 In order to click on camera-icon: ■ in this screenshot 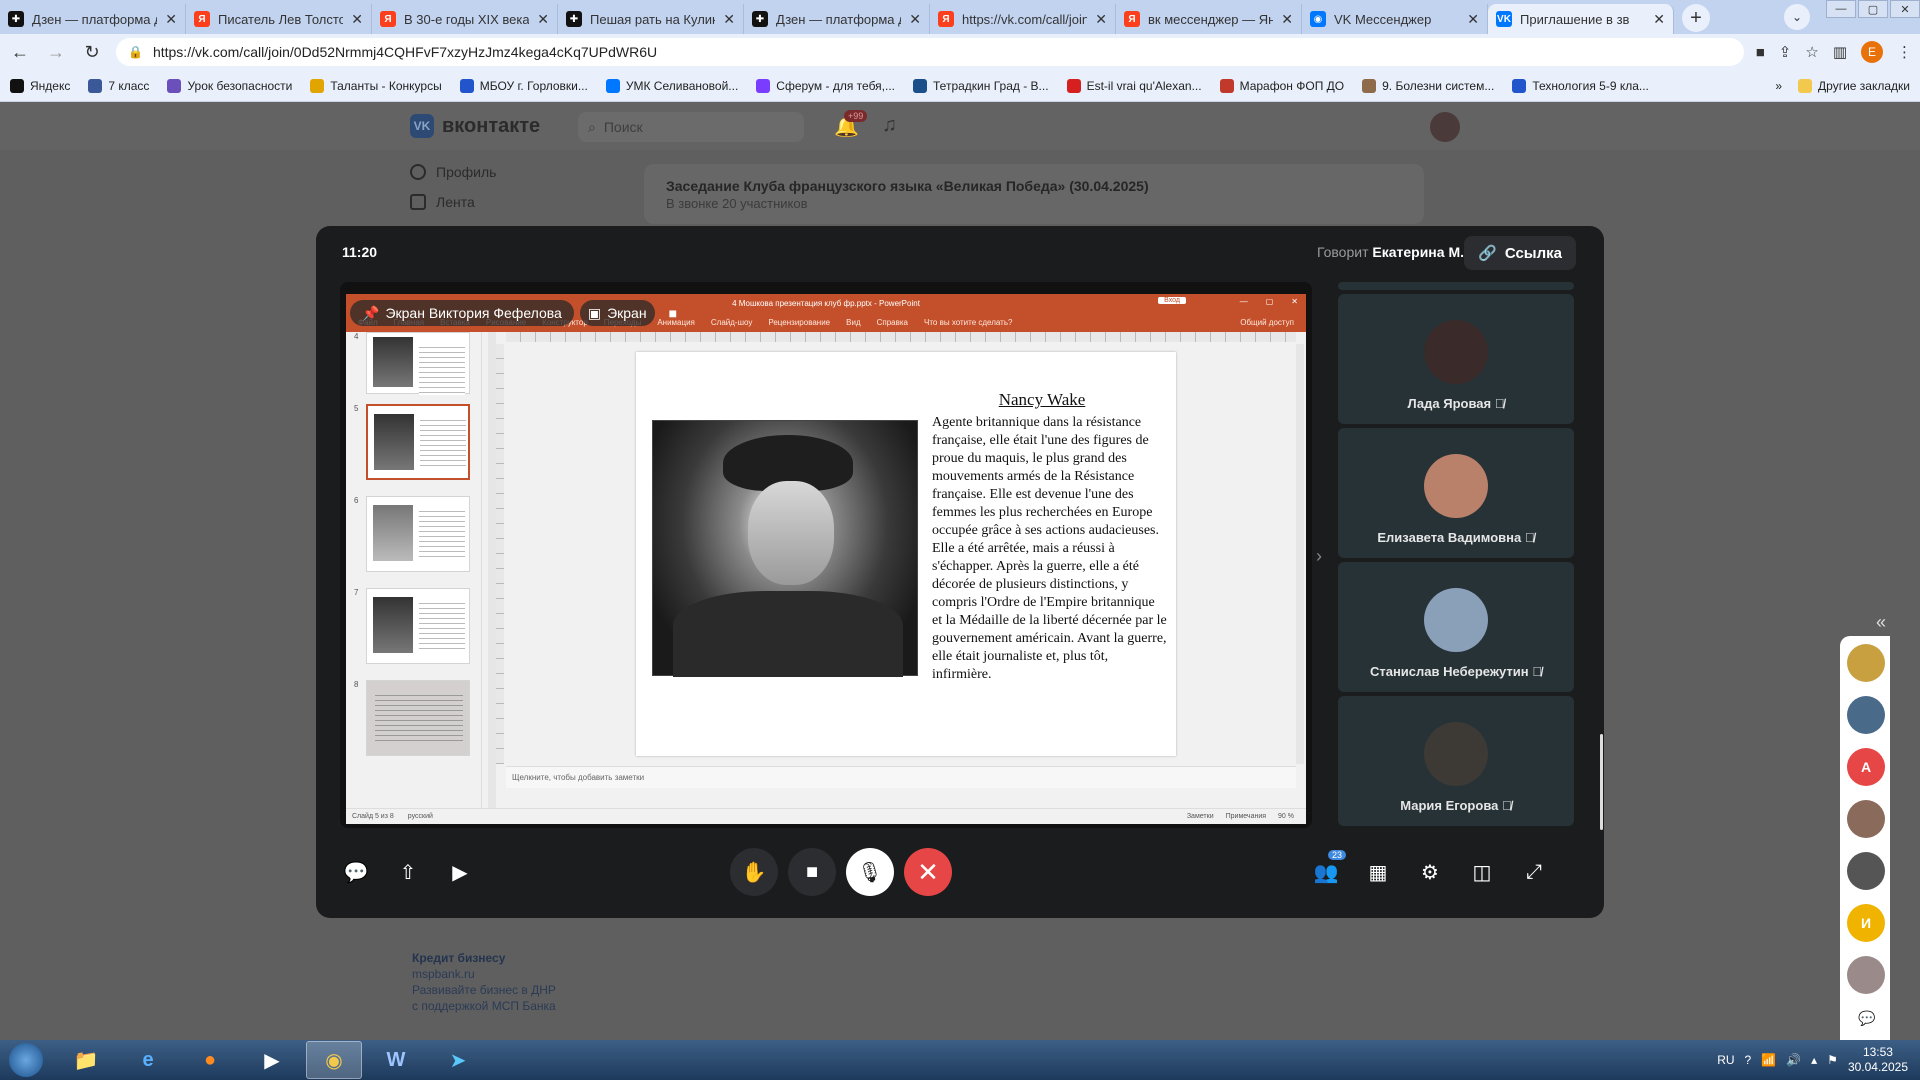, I will do `click(1760, 52)`.